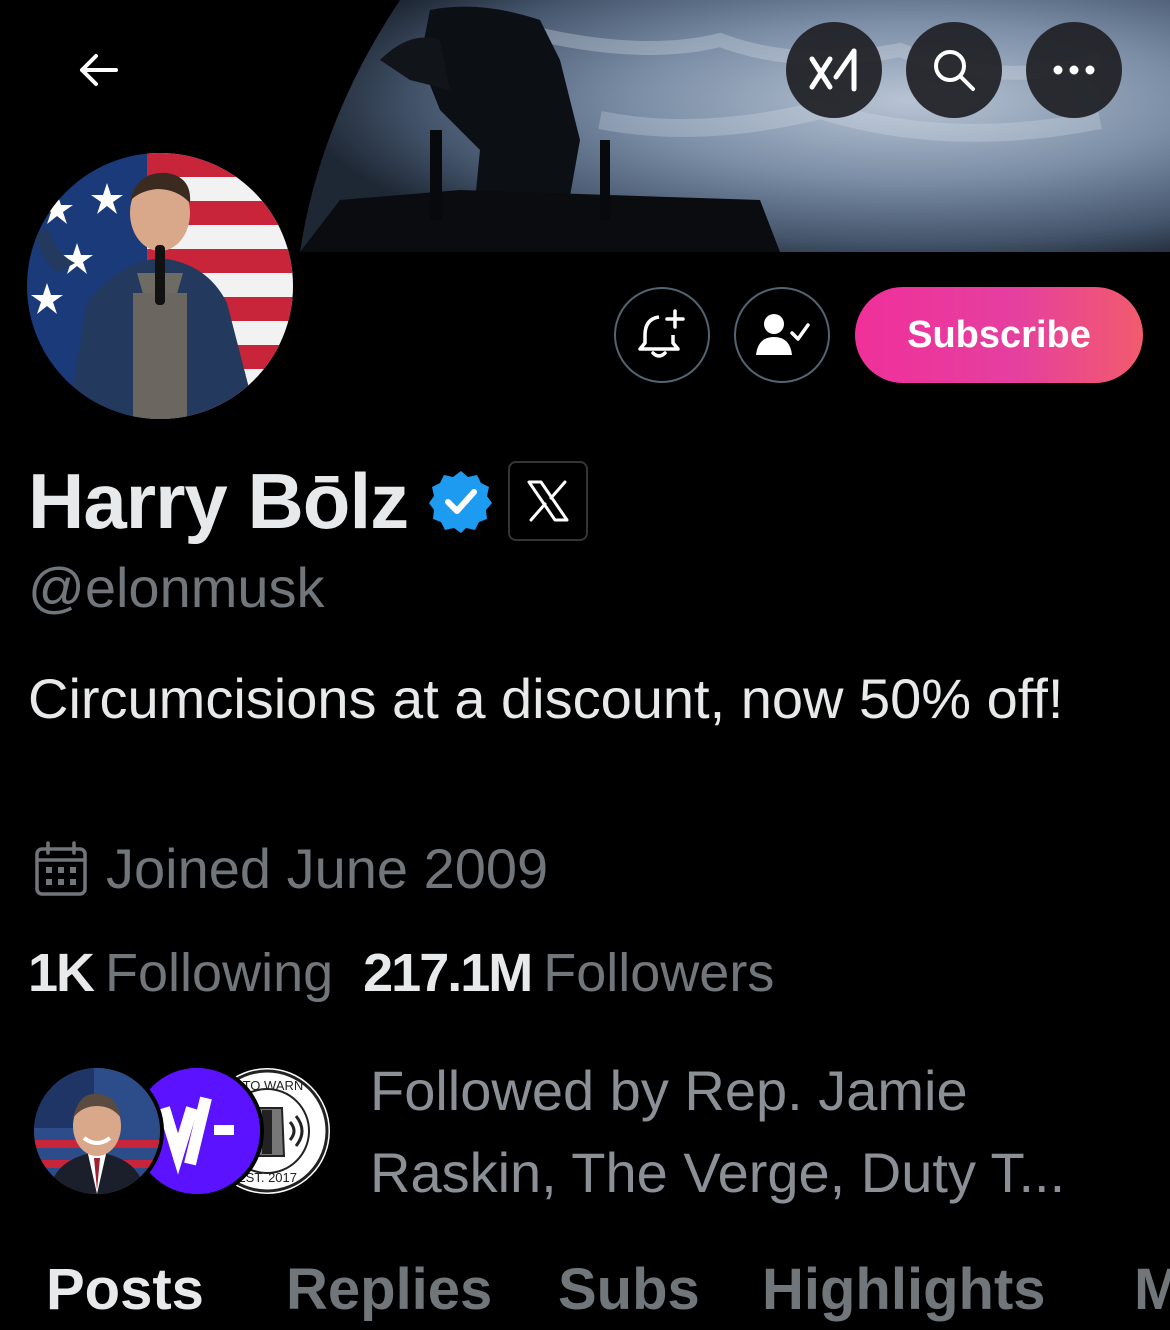 This screenshot has height=1330, width=1170. Describe the element at coordinates (61, 973) in the screenshot. I see `following-count: 1K` at that location.